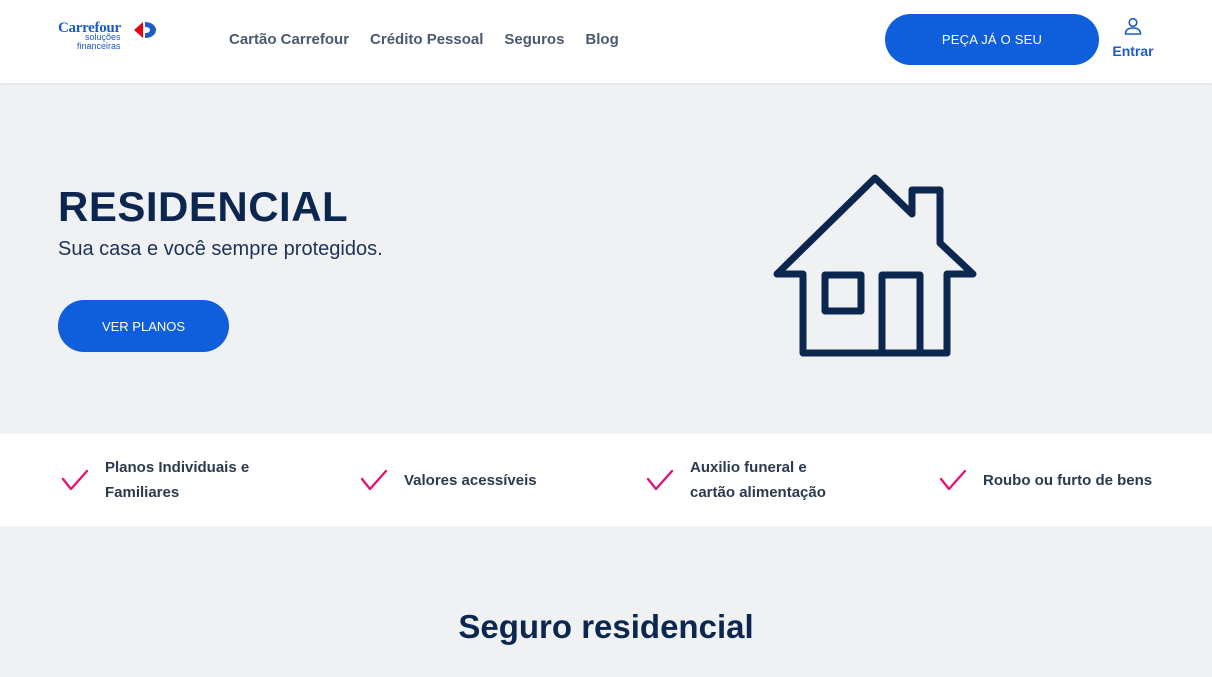 The width and height of the screenshot is (1212, 677). I want to click on nav-item-blog: Blog, so click(601, 39).